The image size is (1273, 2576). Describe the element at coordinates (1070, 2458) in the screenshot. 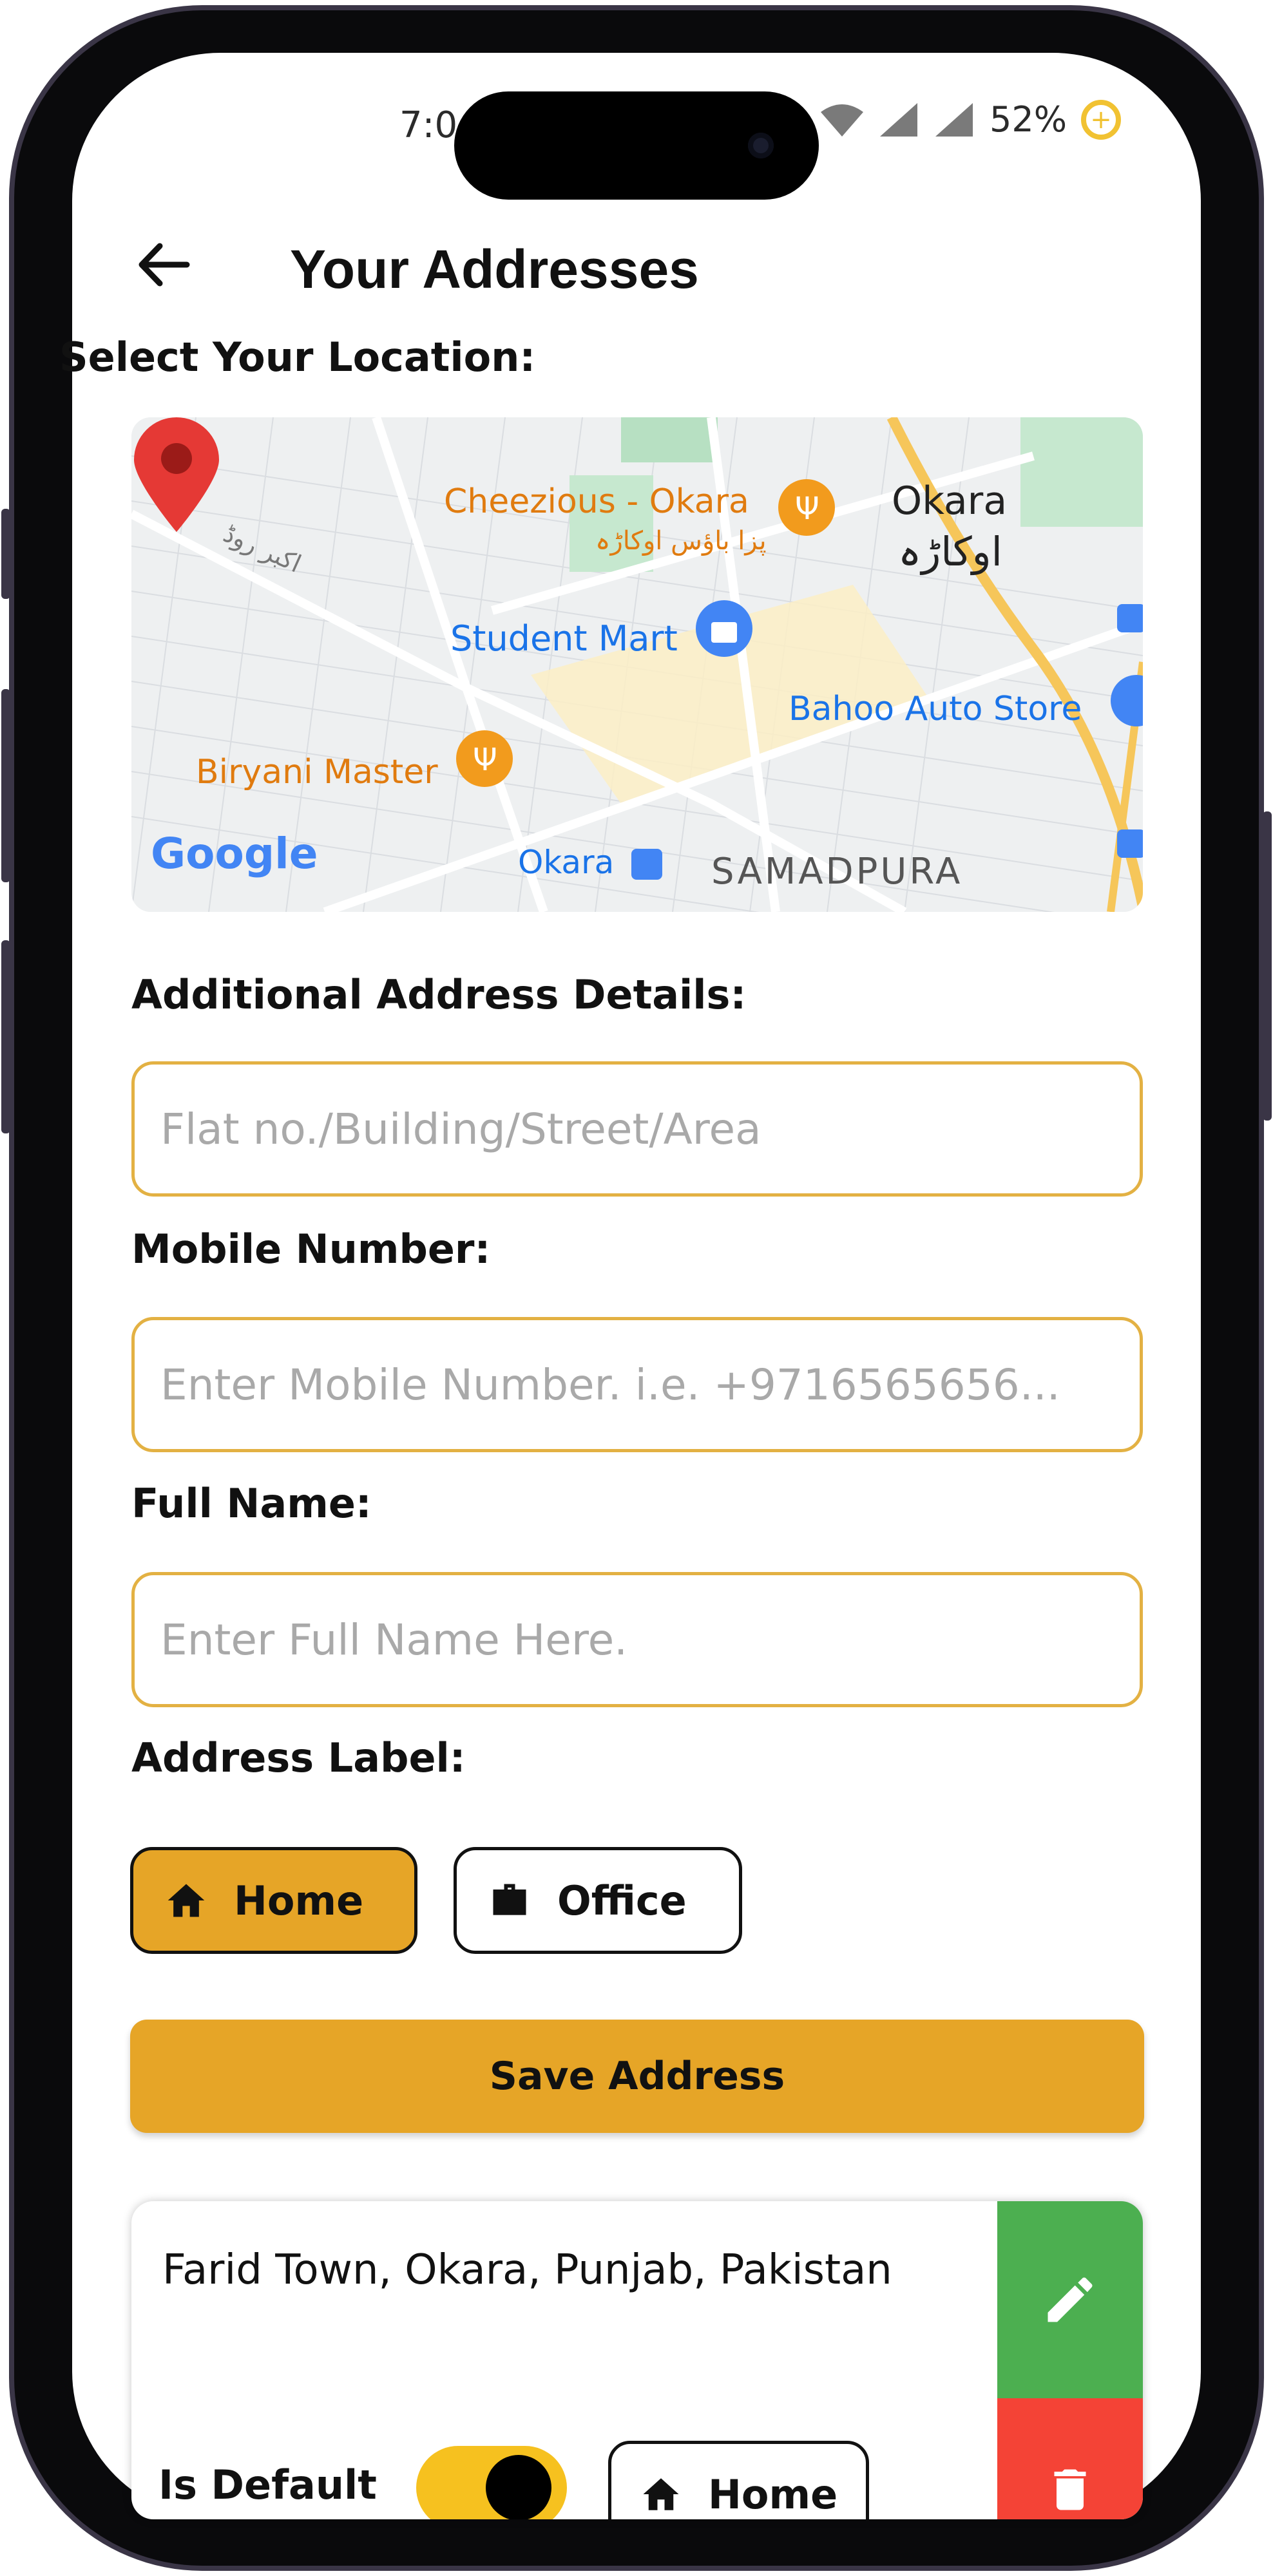

I see `delete-address-button` at that location.